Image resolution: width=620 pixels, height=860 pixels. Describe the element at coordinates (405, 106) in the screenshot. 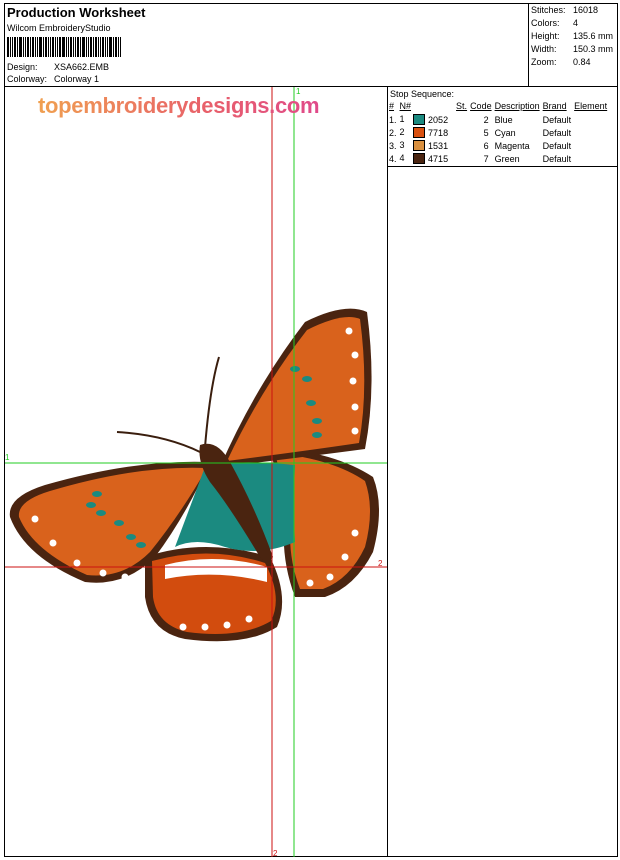

I see `col-n: N#` at that location.